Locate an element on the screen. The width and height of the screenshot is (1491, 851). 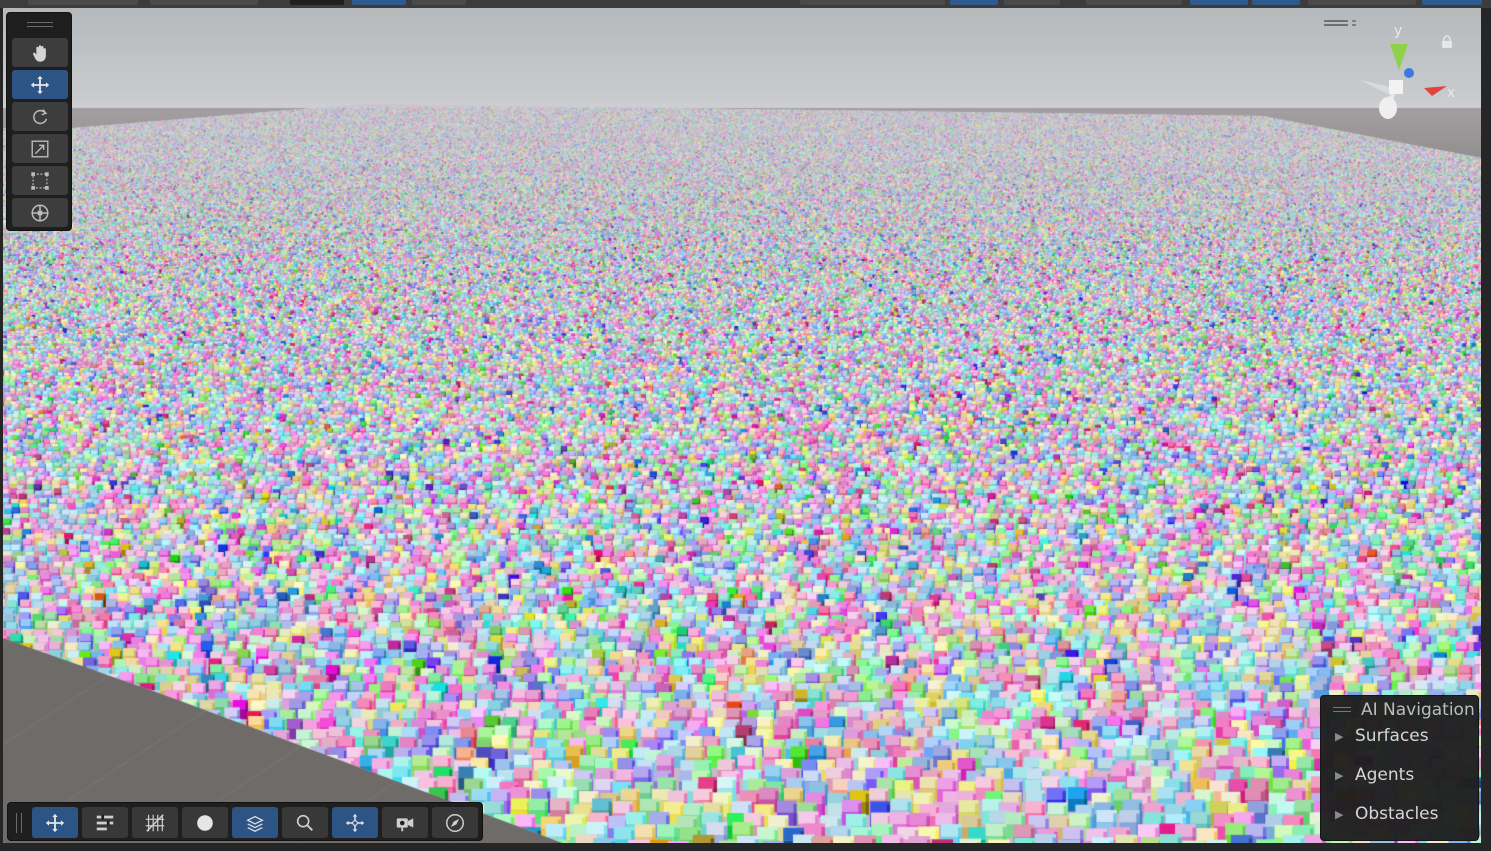
grid-icon is located at coordinates (155, 822).